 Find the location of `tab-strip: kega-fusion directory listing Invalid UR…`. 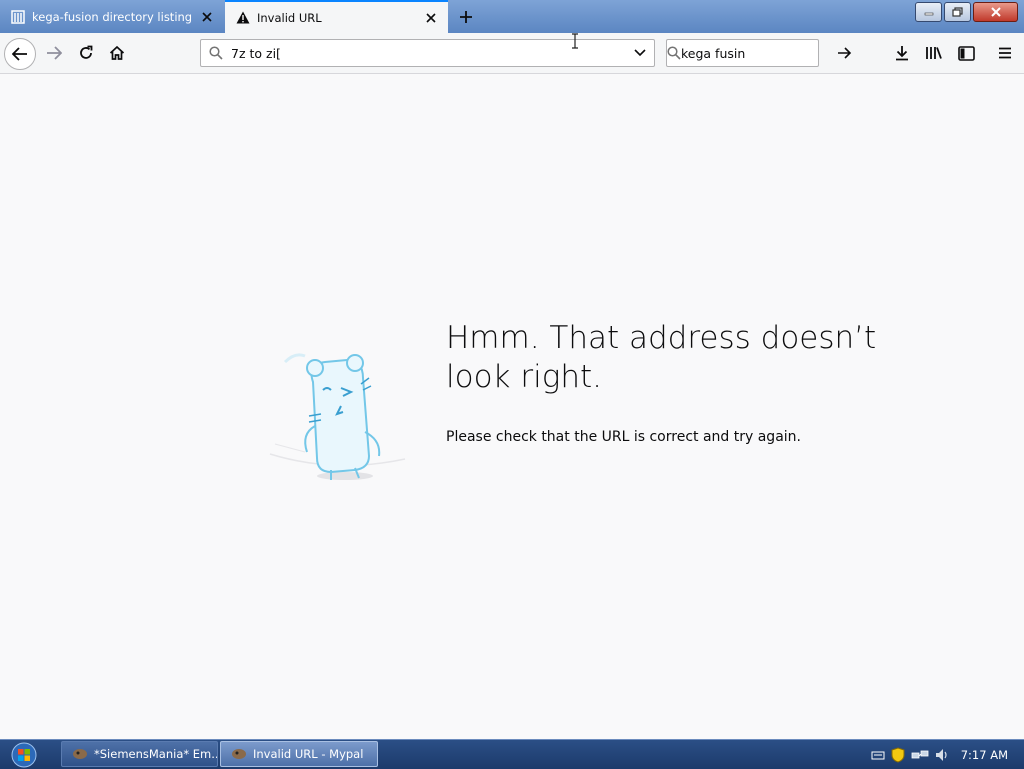

tab-strip: kega-fusion directory listing Invalid UR… is located at coordinates (512, 16).